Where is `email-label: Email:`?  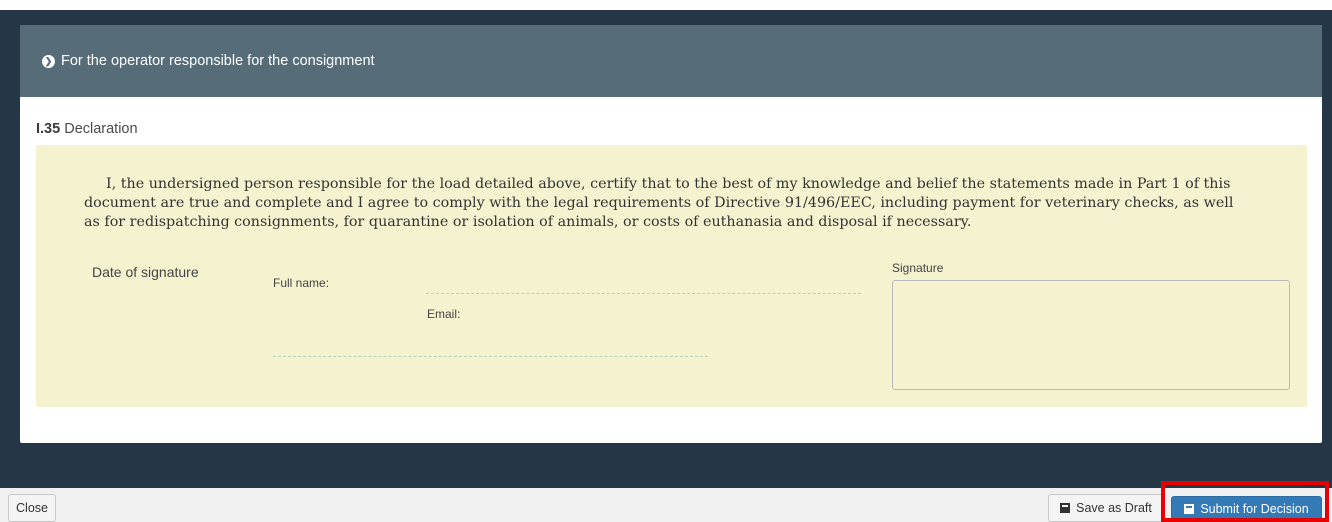 email-label: Email: is located at coordinates (444, 314).